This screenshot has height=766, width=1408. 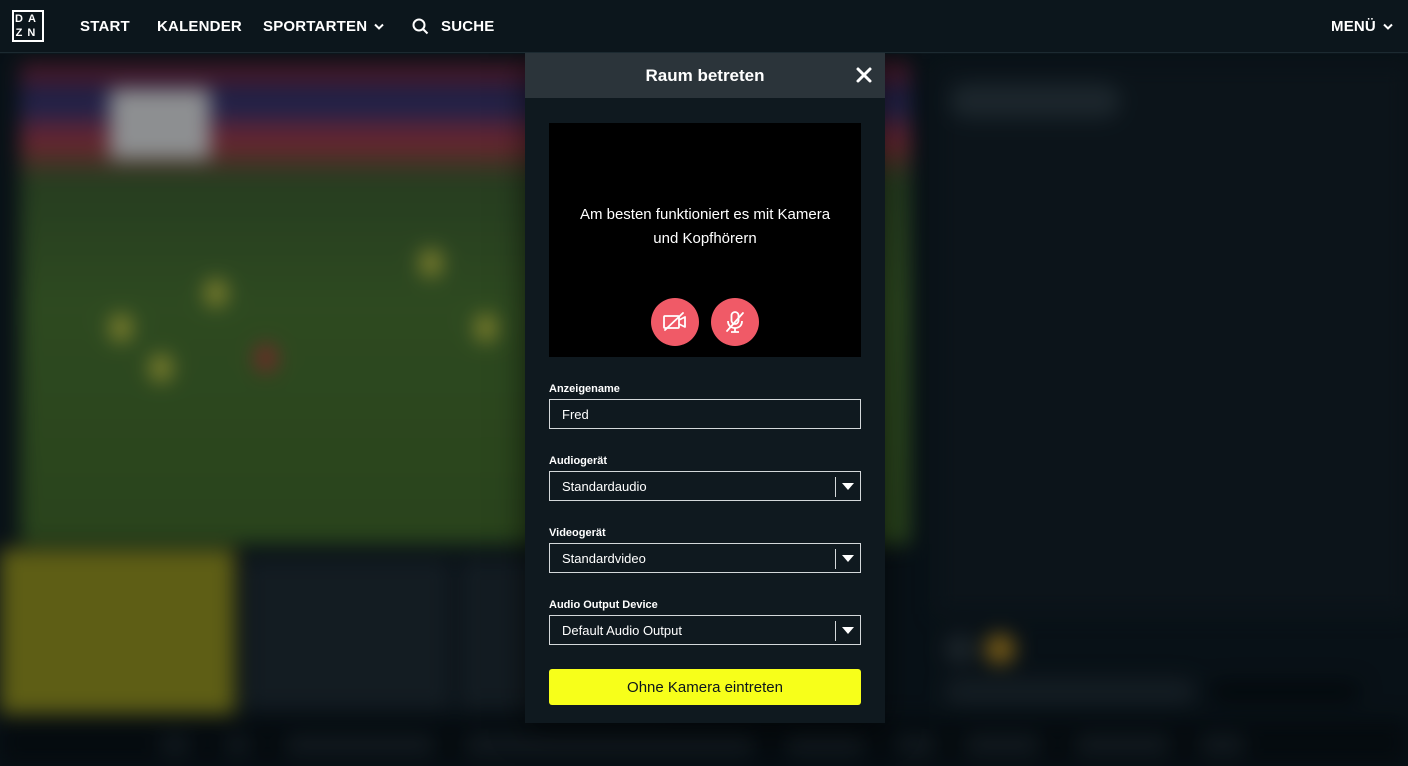 I want to click on audio-device-select: Standardaudio, so click(x=705, y=486).